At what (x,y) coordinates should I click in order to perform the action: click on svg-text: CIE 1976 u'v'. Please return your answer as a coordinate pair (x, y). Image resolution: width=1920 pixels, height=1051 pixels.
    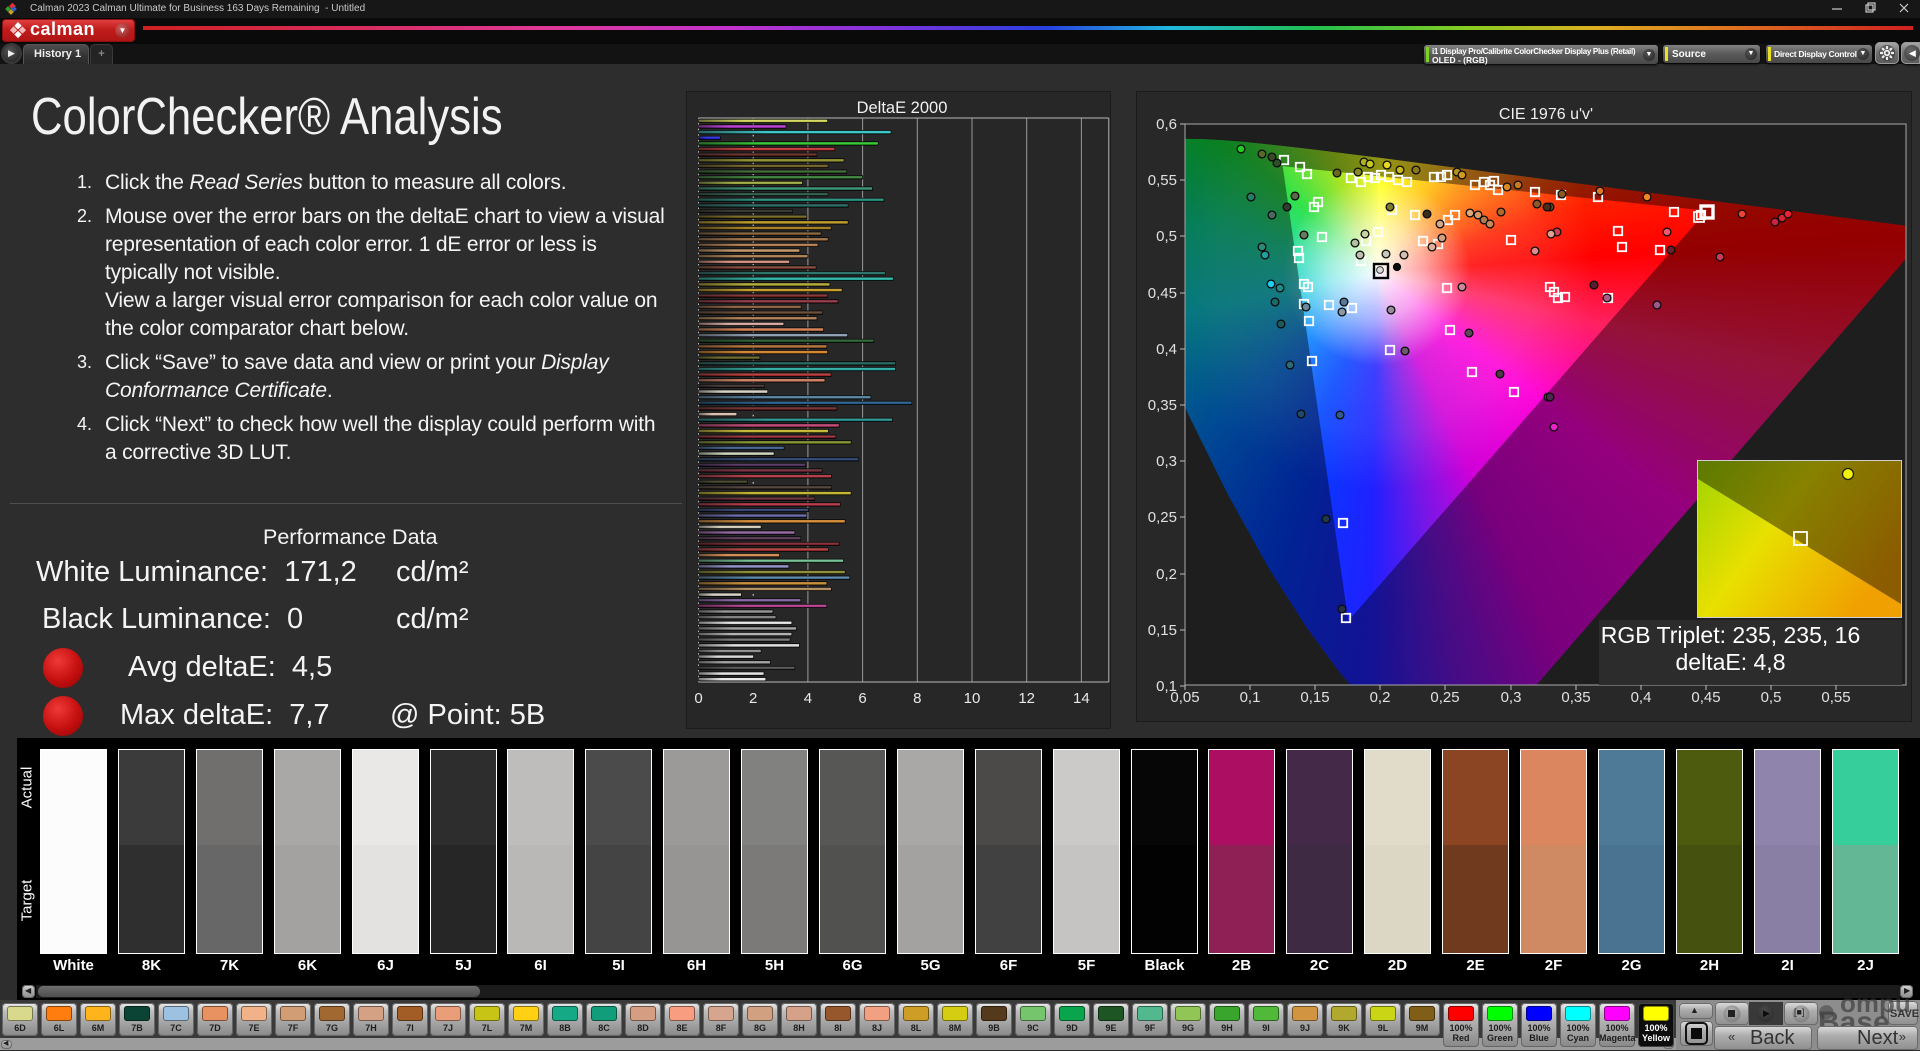
    Looking at the image, I should click on (1546, 114).